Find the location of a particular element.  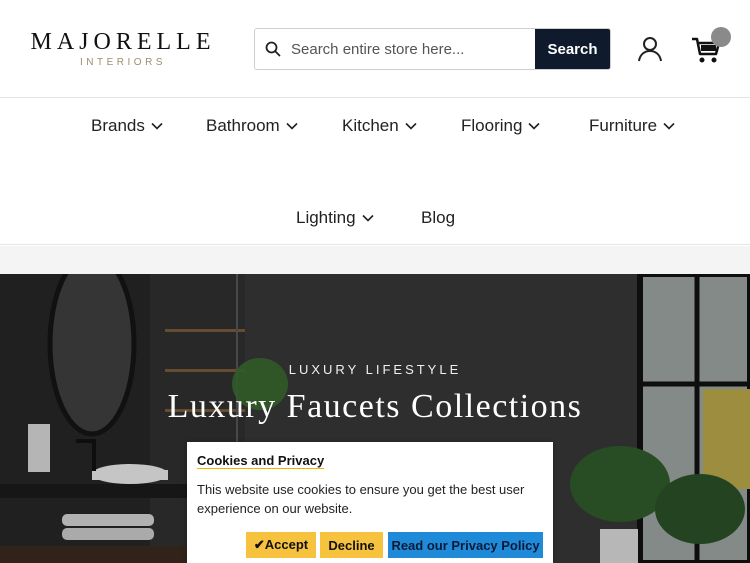

nav-item-bathroom: Bathroom is located at coordinates (252, 126).